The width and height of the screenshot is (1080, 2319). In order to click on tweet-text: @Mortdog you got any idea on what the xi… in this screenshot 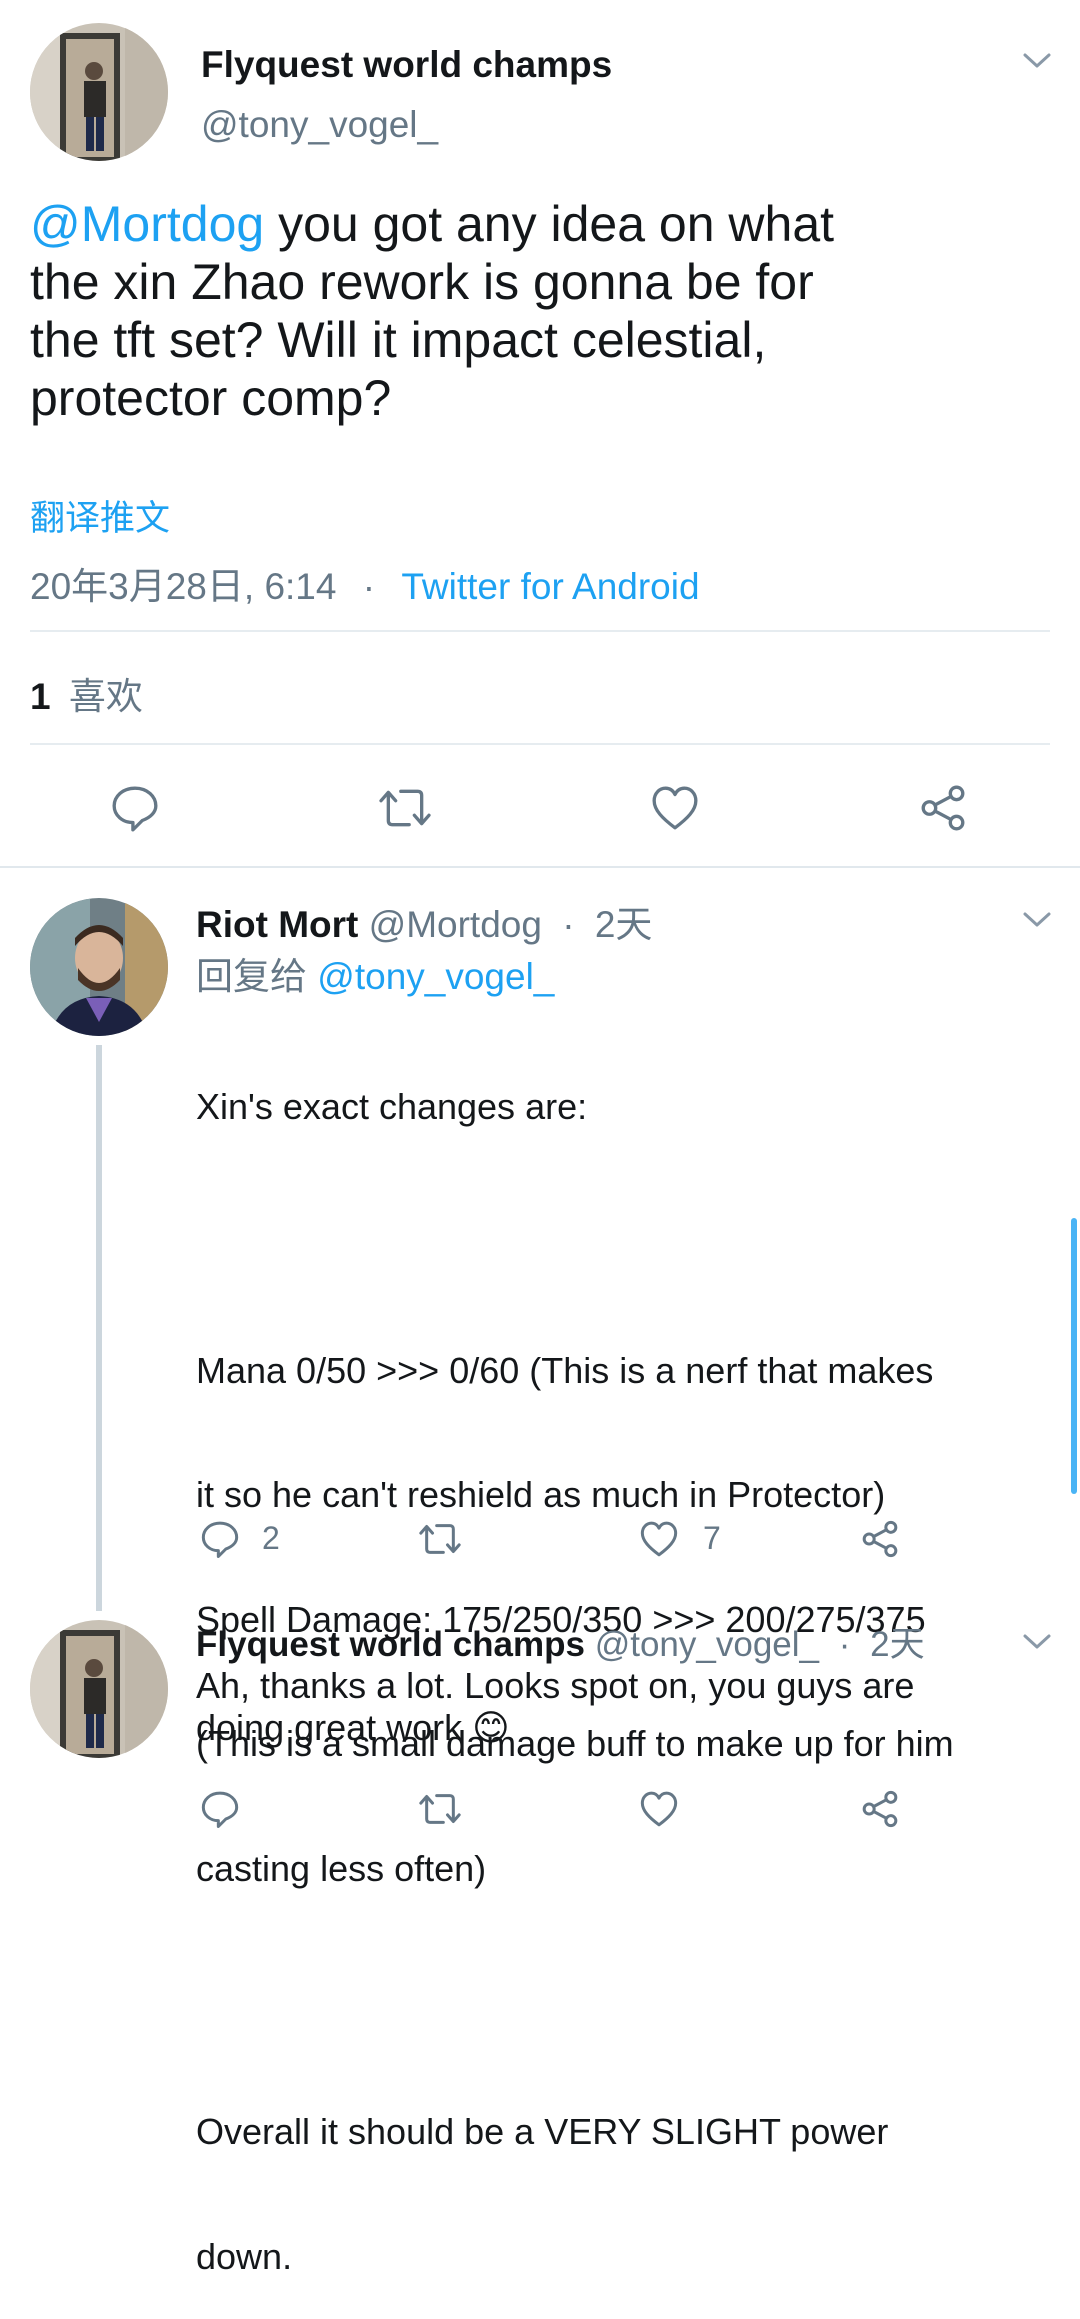, I will do `click(540, 311)`.